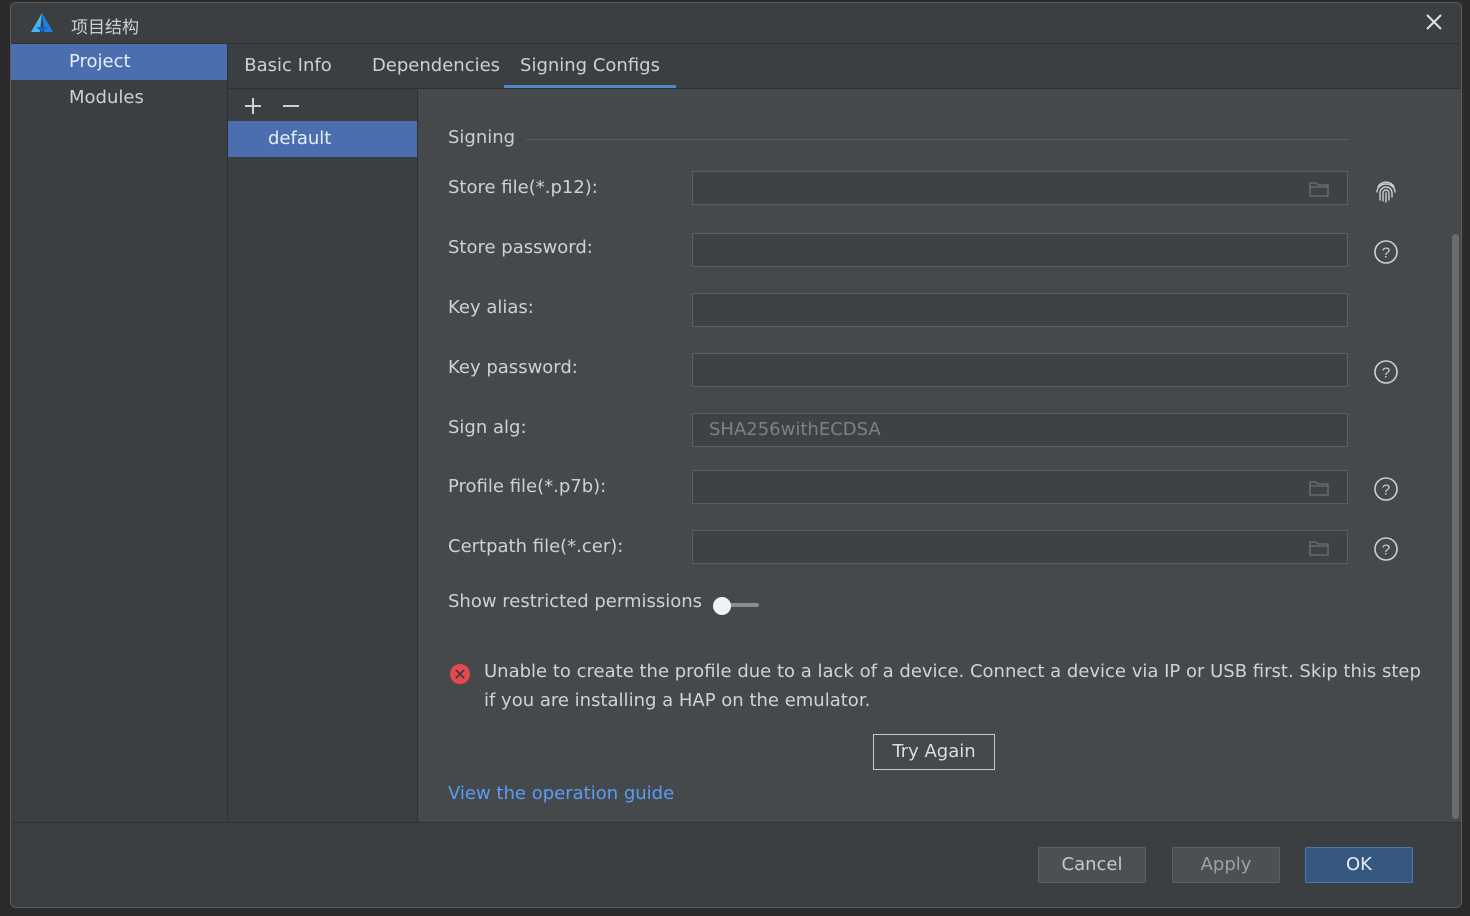  Describe the element at coordinates (739, 606) in the screenshot. I see `restricted-permissions-toggle` at that location.